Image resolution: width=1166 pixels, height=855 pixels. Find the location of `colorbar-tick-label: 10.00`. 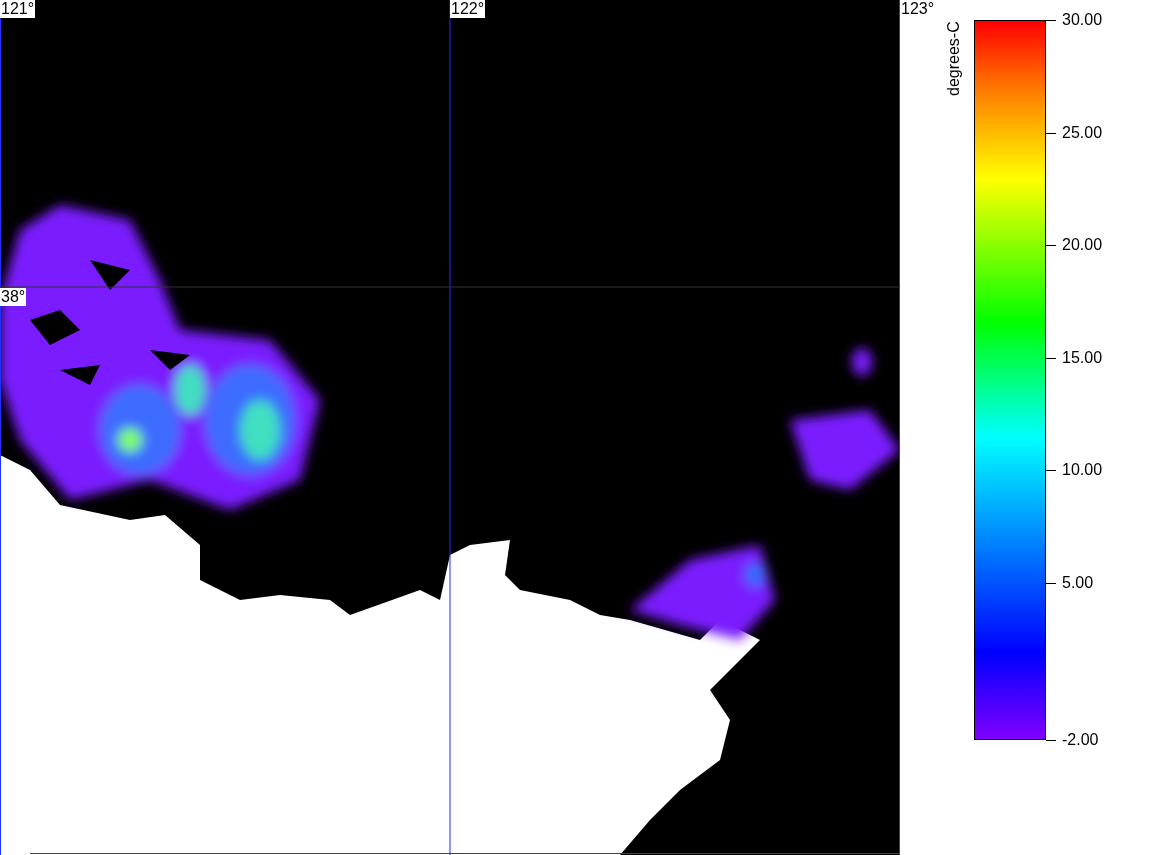

colorbar-tick-label: 10.00 is located at coordinates (1082, 470).